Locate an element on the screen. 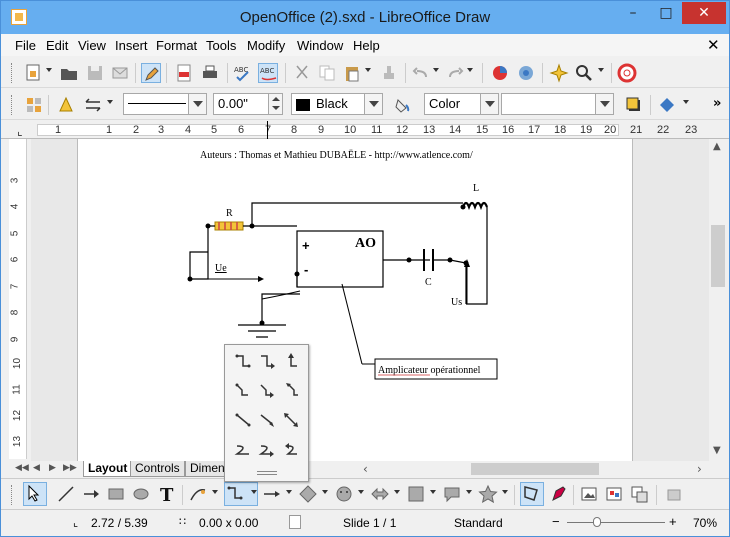  undo-dropdown-icon is located at coordinates (436, 70).